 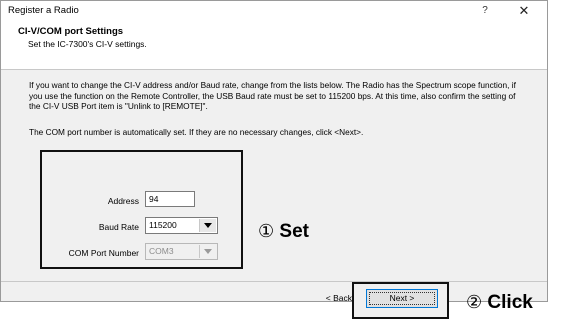 I want to click on page-subtitle: Set the IC-7300's CI-V settings., so click(x=87, y=44).